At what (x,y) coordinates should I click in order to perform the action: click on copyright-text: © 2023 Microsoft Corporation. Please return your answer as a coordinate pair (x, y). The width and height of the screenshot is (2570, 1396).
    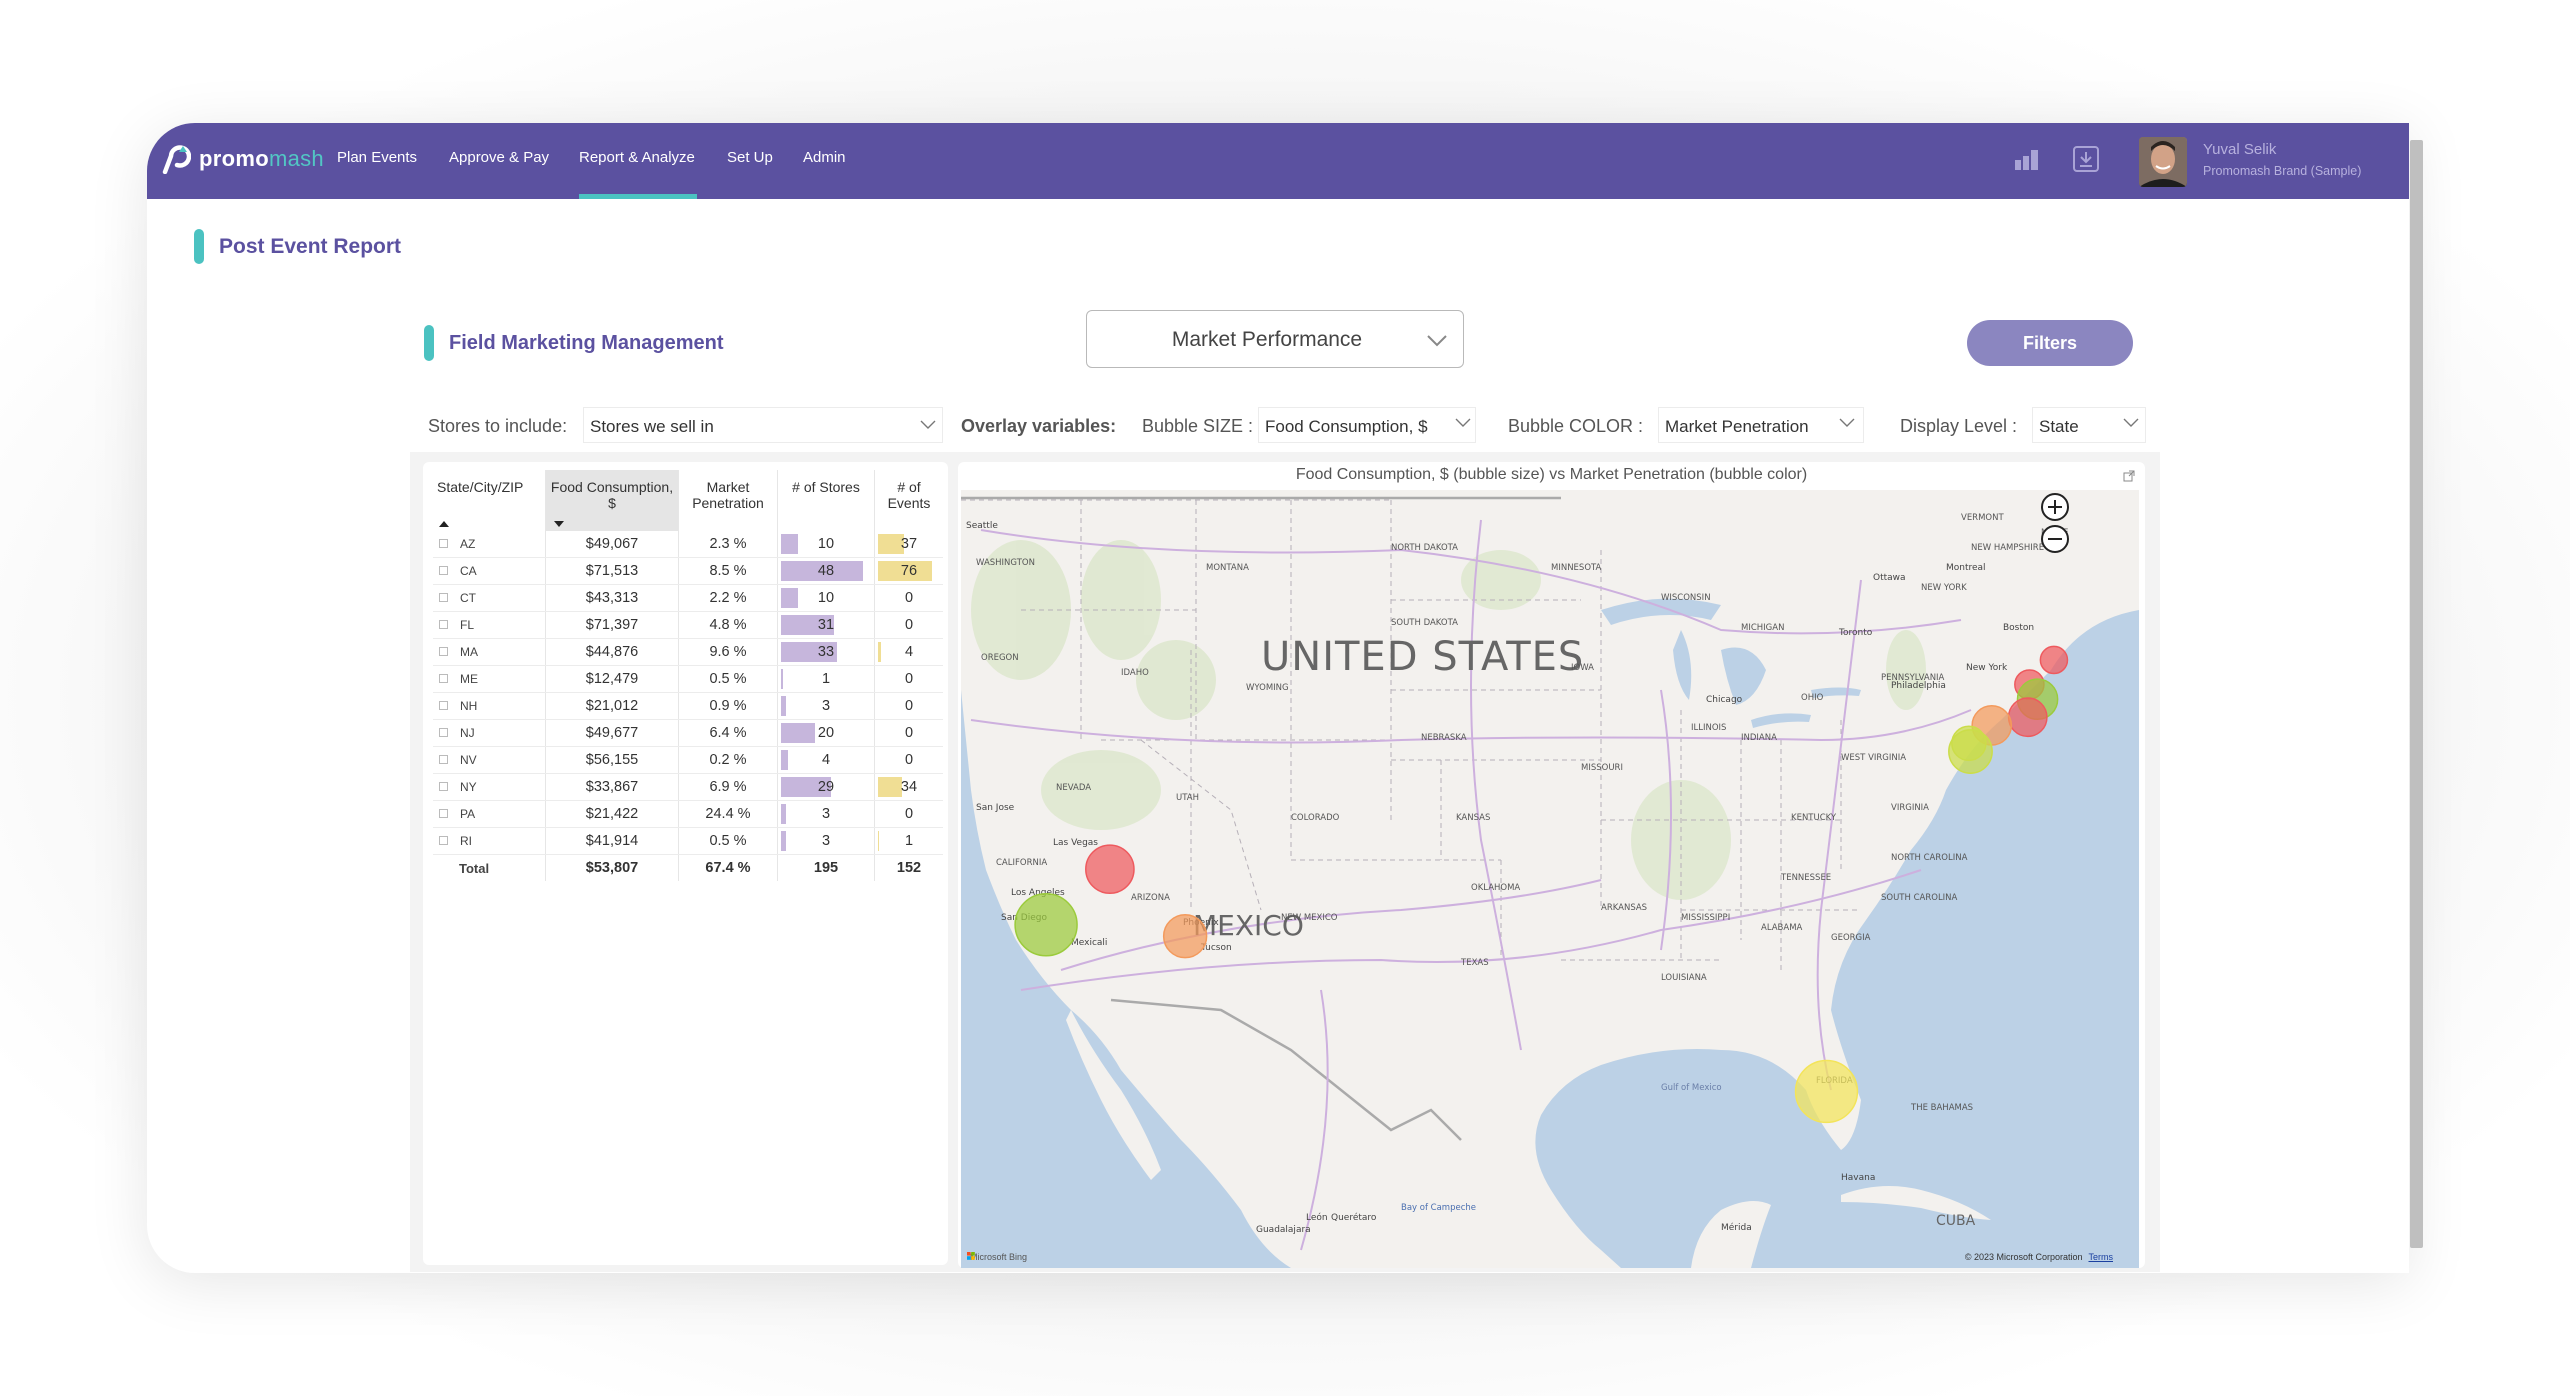
    Looking at the image, I should click on (2023, 1257).